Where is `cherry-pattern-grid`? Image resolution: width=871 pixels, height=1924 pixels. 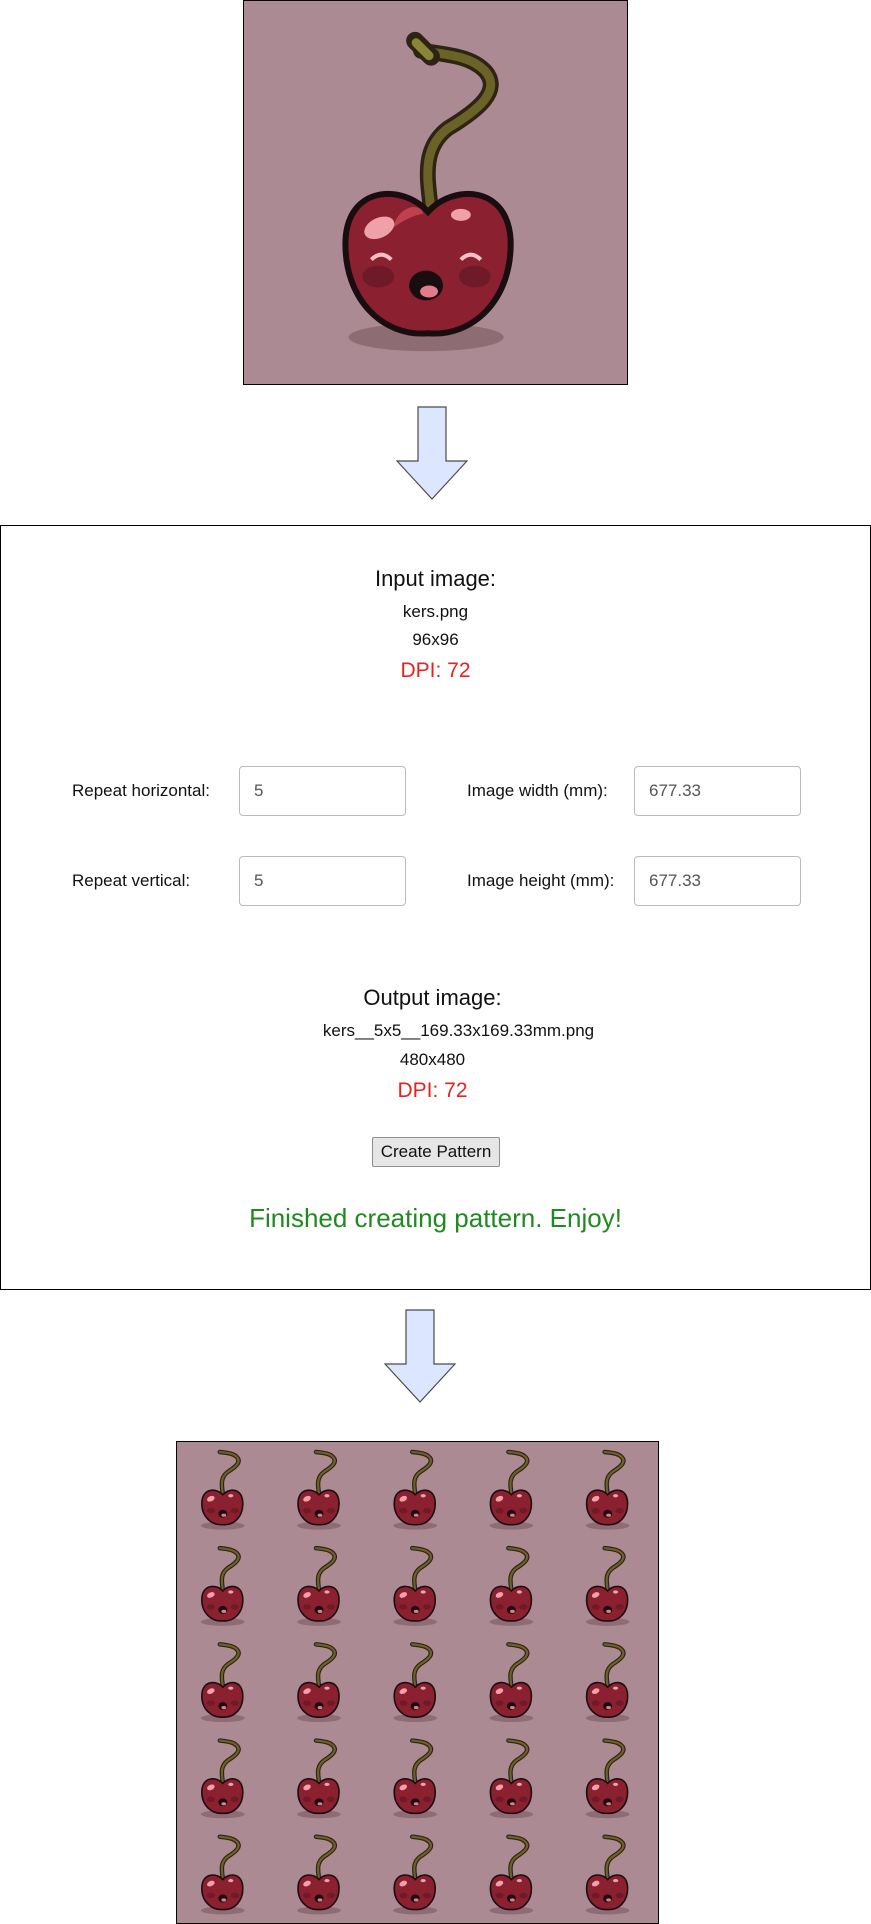
cherry-pattern-grid is located at coordinates (417, 1682).